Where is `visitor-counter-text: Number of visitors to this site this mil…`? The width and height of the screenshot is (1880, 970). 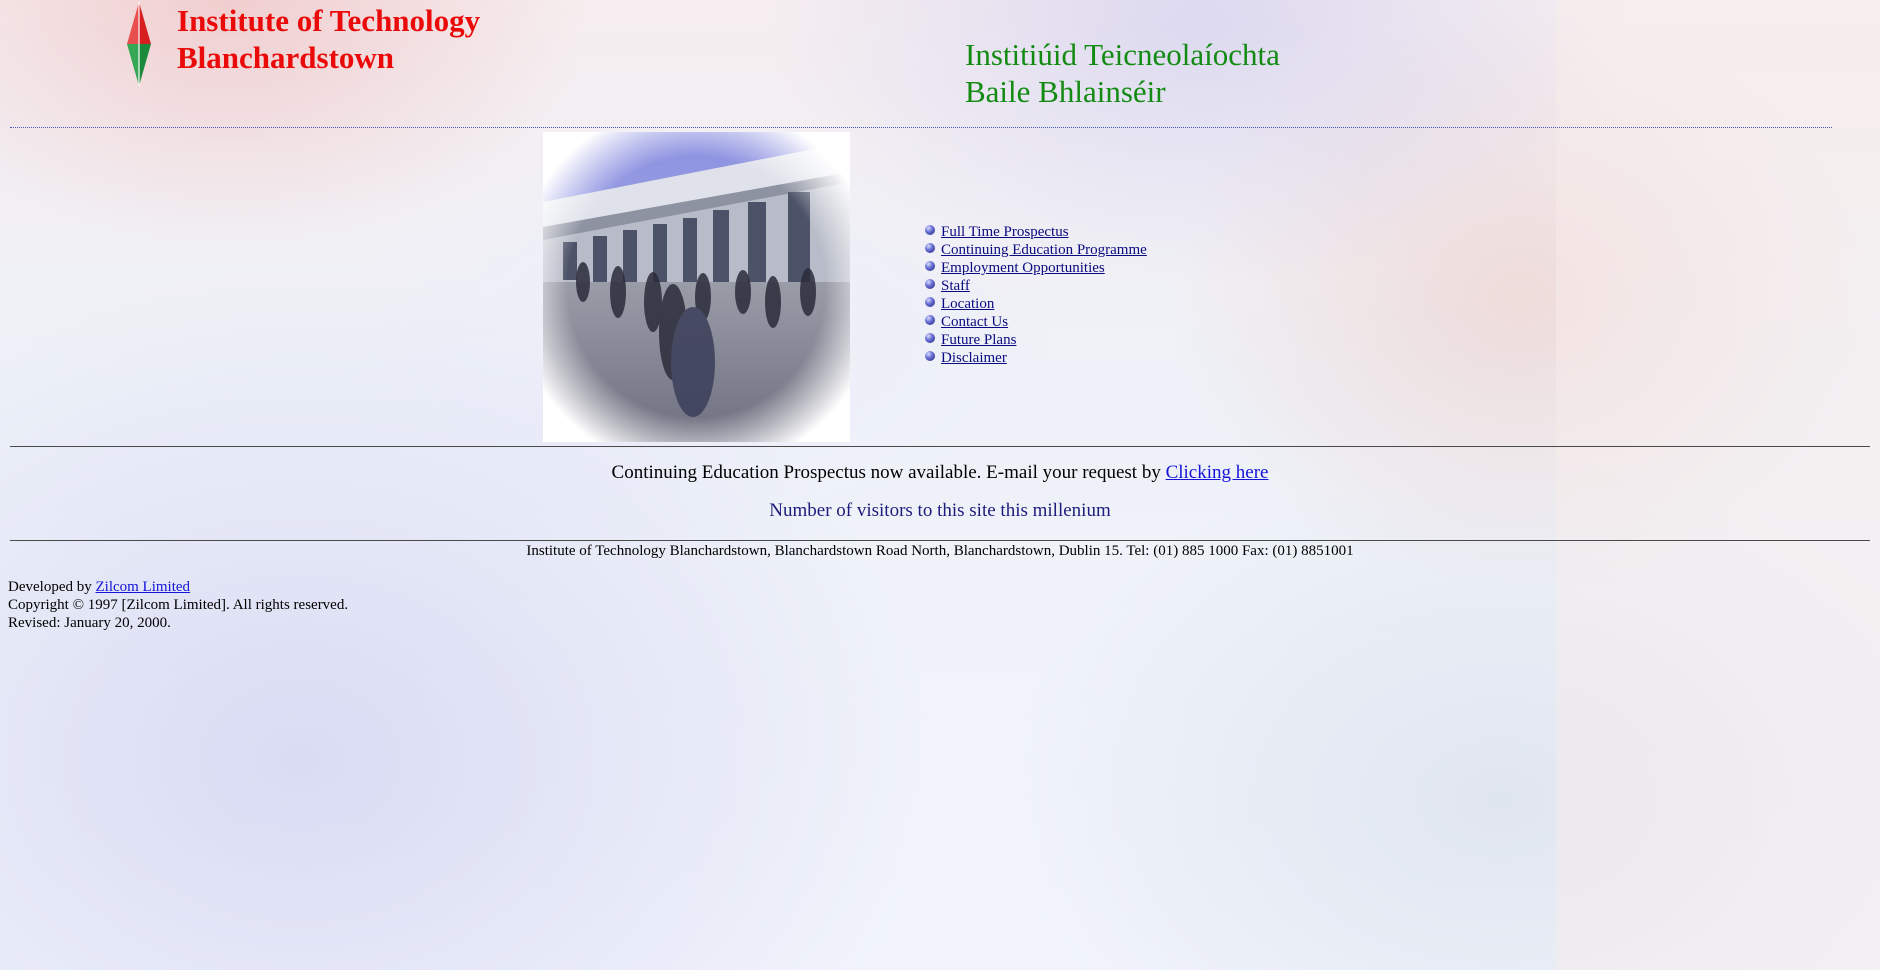 visitor-counter-text: Number of visitors to this site this mil… is located at coordinates (940, 510).